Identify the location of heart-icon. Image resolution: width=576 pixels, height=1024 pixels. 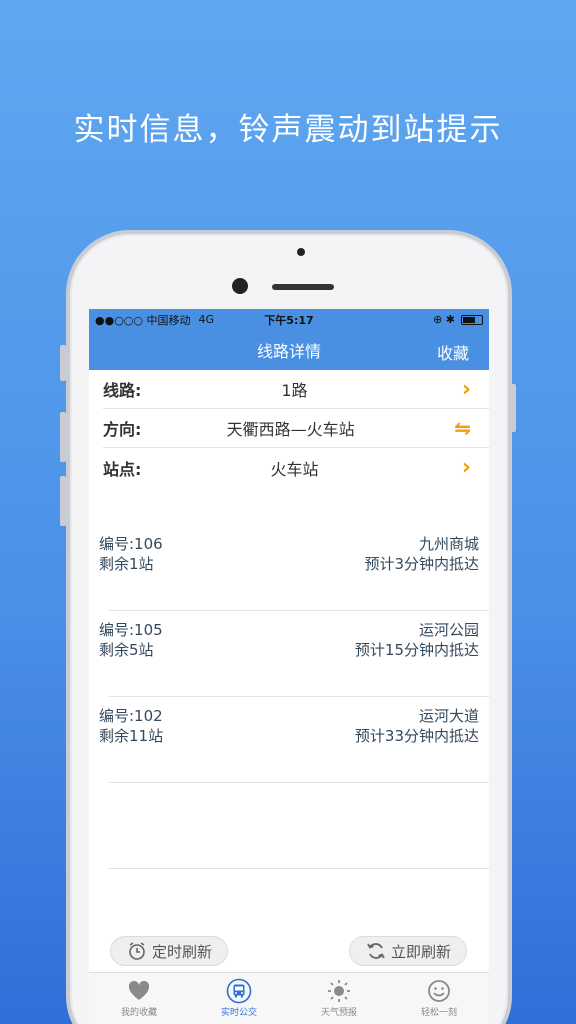
(139, 990).